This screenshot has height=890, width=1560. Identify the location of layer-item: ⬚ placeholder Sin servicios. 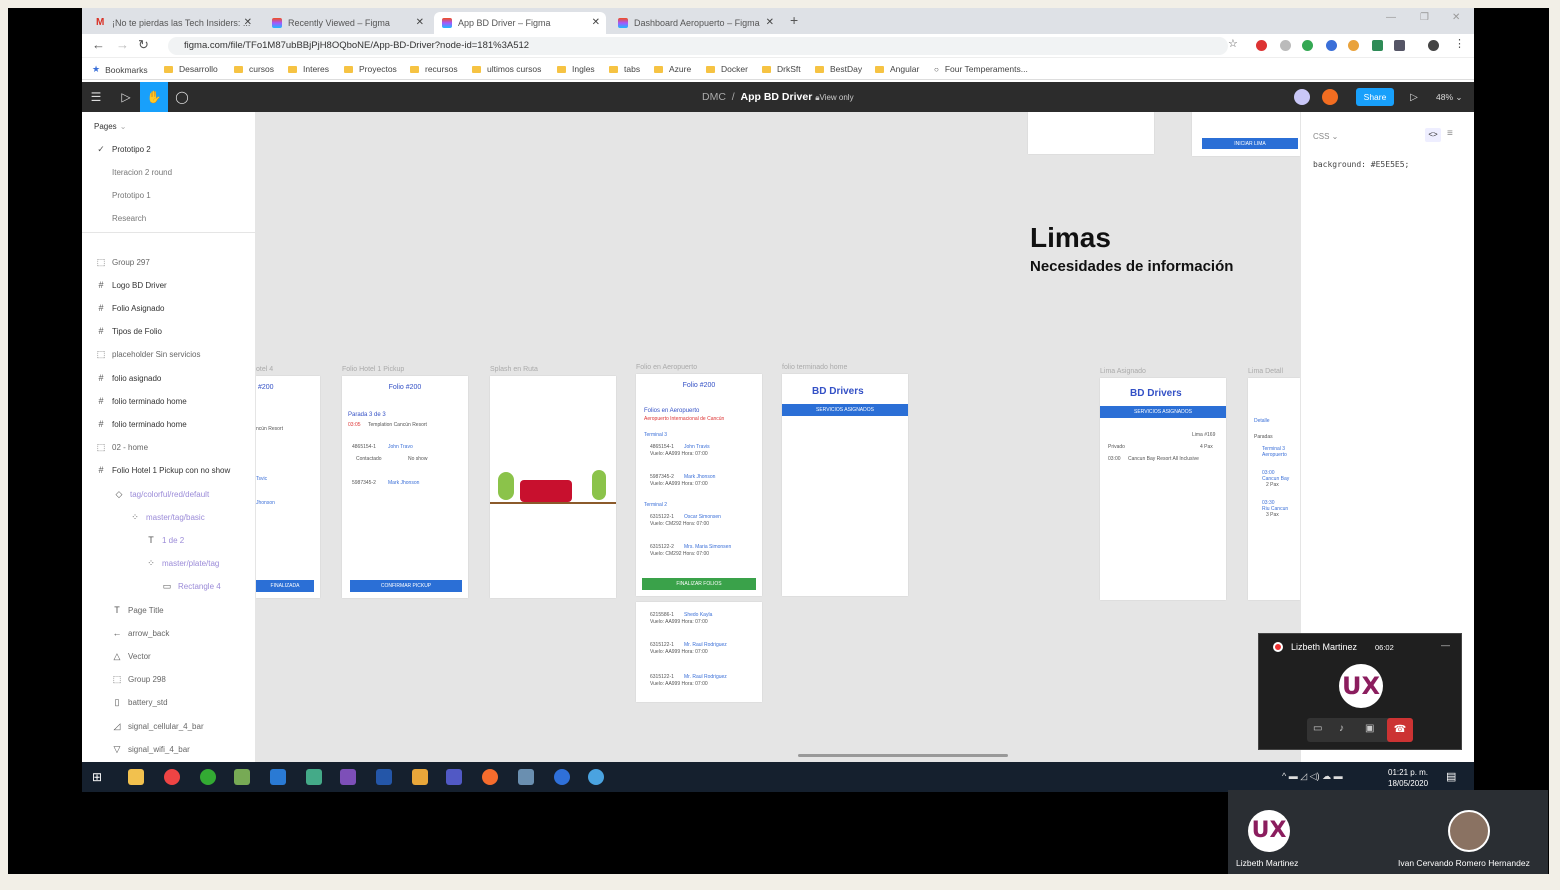
(168, 354).